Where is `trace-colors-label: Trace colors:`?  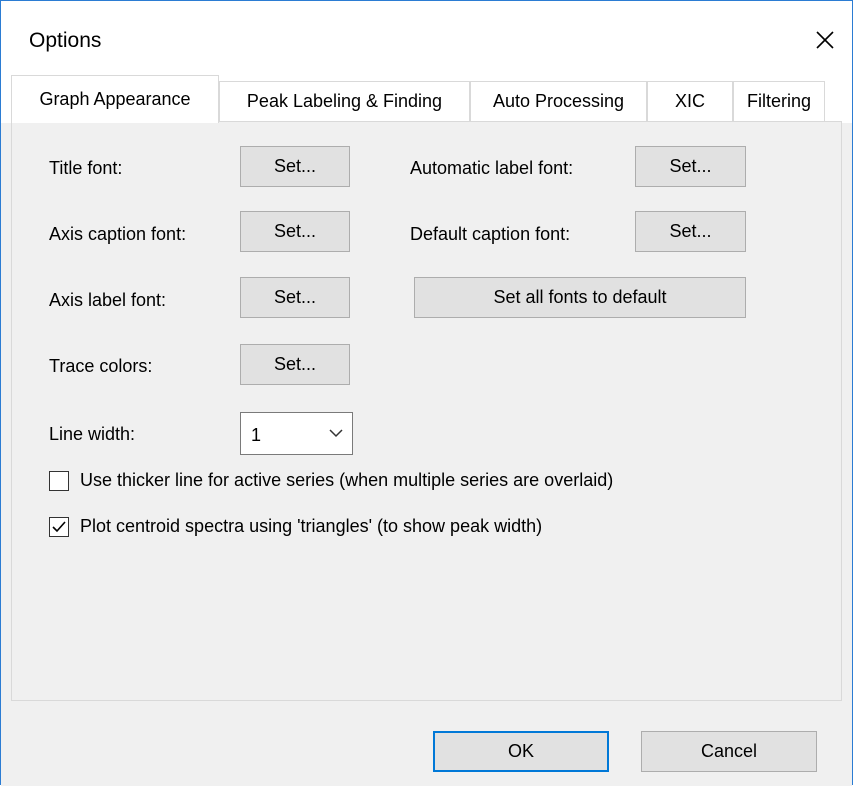
trace-colors-label: Trace colors: is located at coordinates (101, 366).